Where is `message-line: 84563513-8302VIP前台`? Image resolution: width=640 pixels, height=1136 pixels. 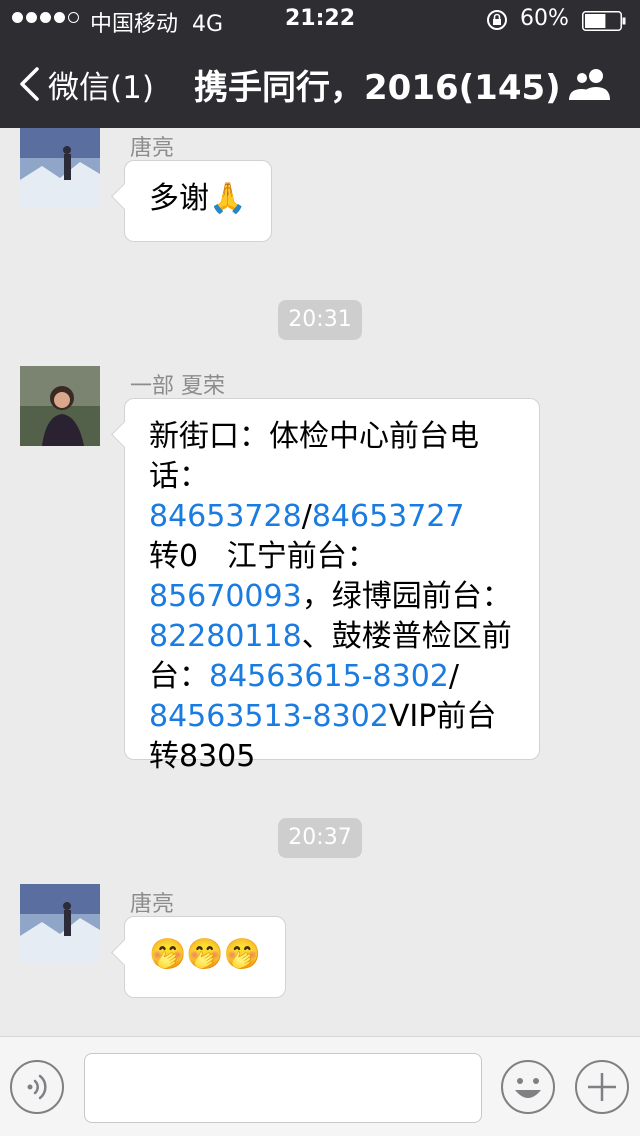 message-line: 84563513-8302VIP前台 is located at coordinates (333, 717).